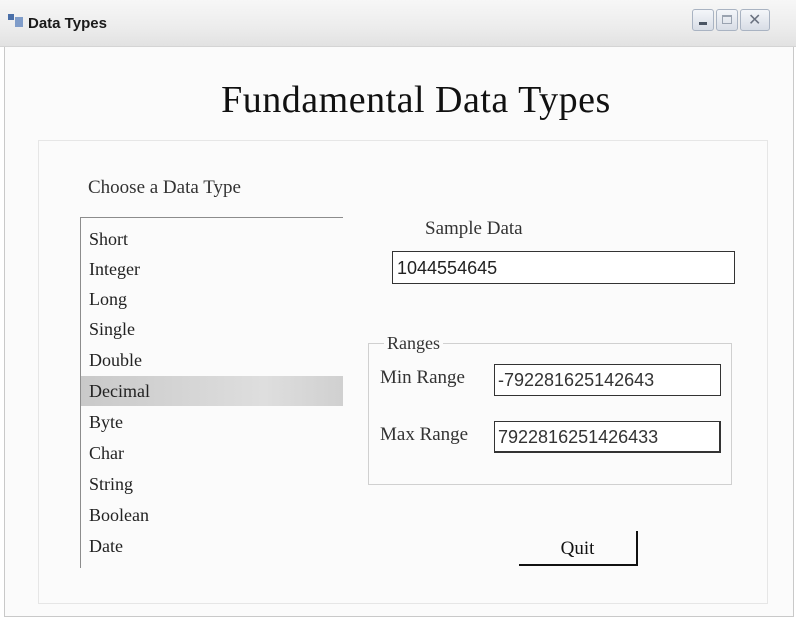 Image resolution: width=796 pixels, height=621 pixels. I want to click on maximize-icon, so click(727, 19).